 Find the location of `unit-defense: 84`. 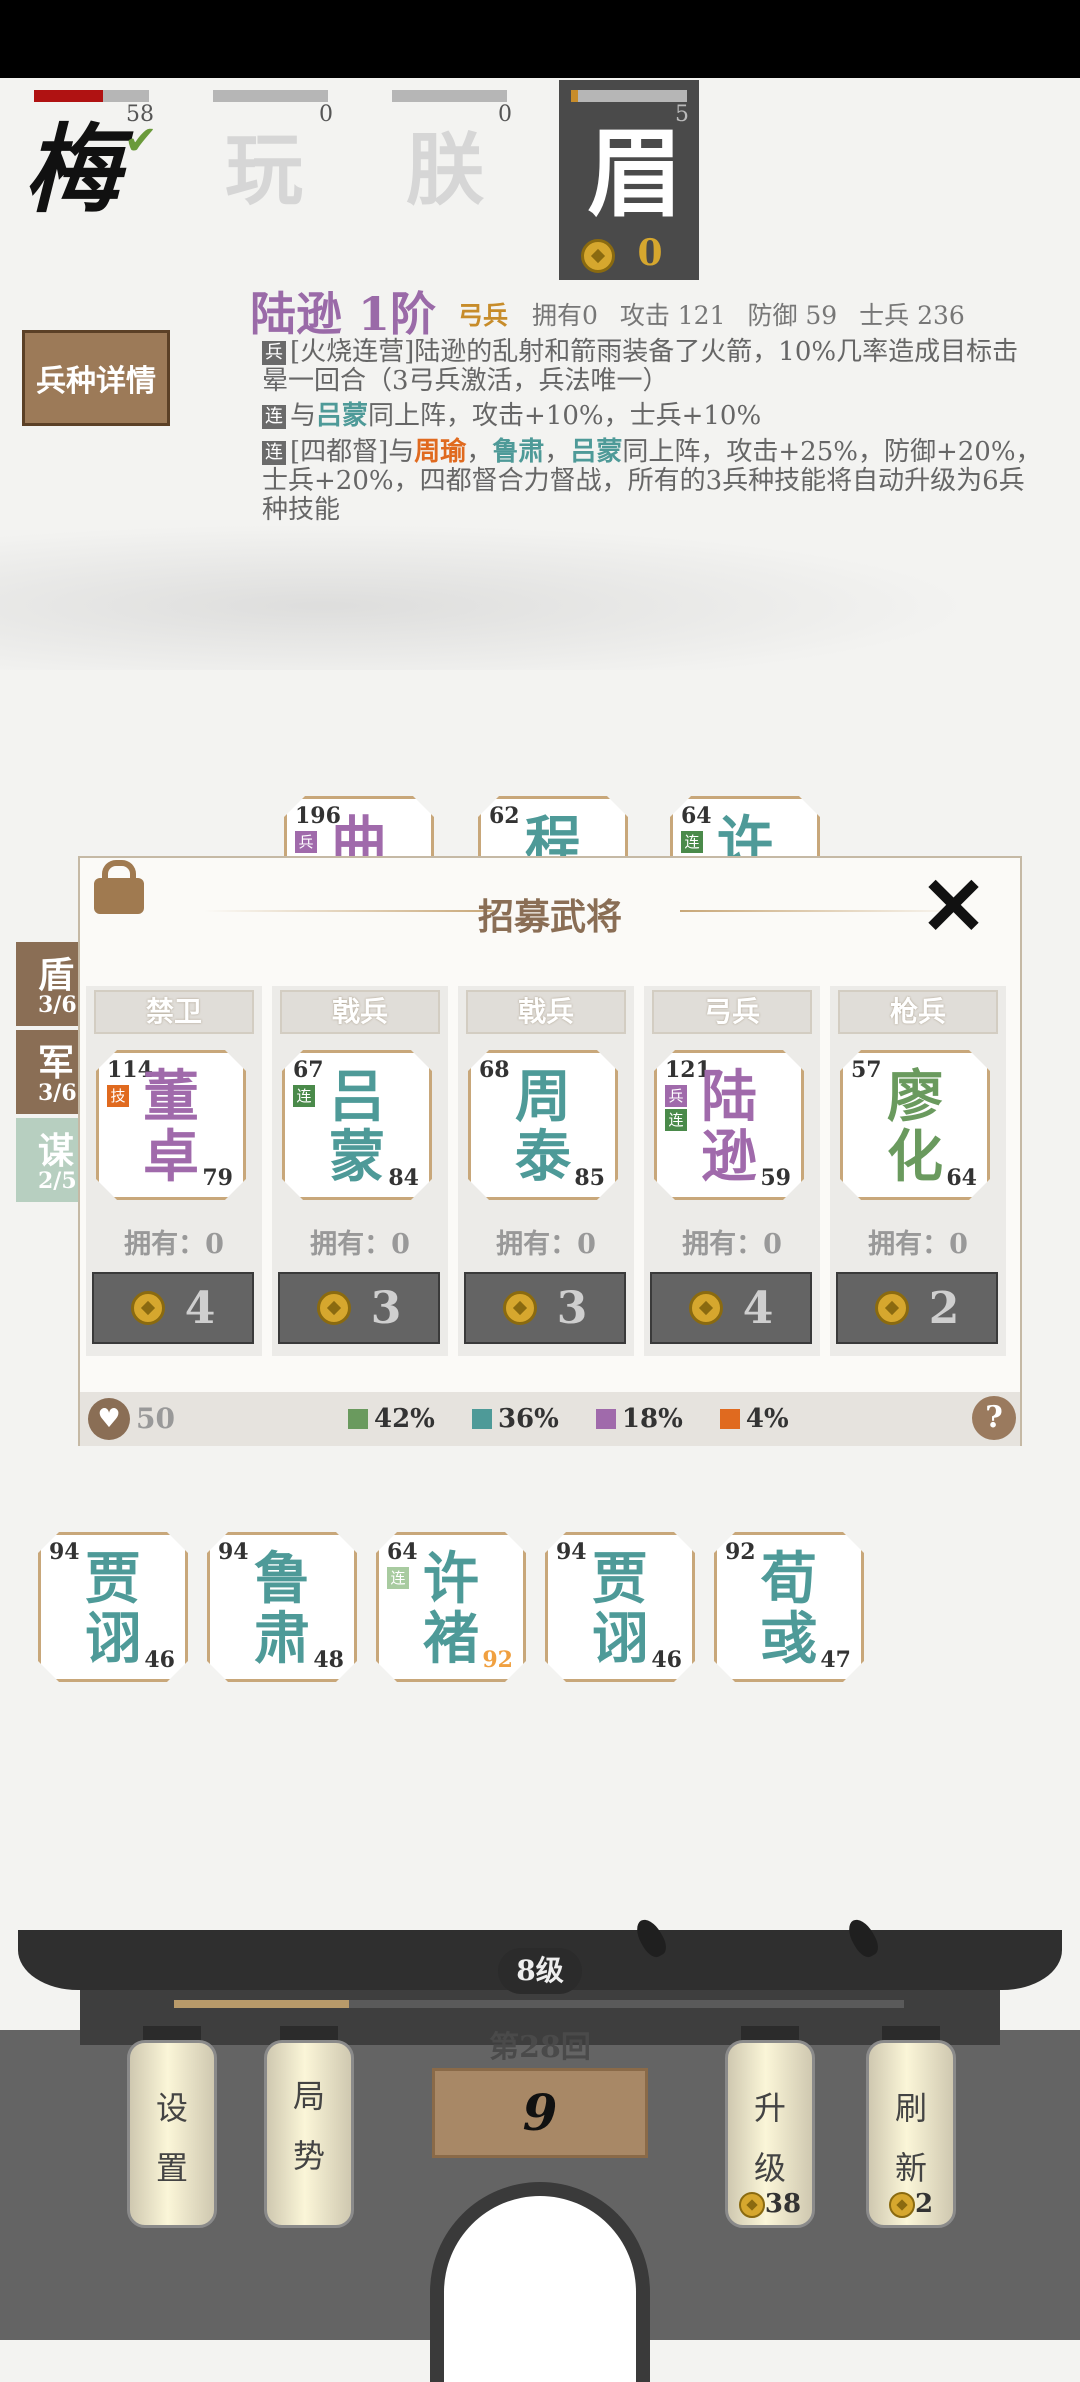

unit-defense: 84 is located at coordinates (403, 1178).